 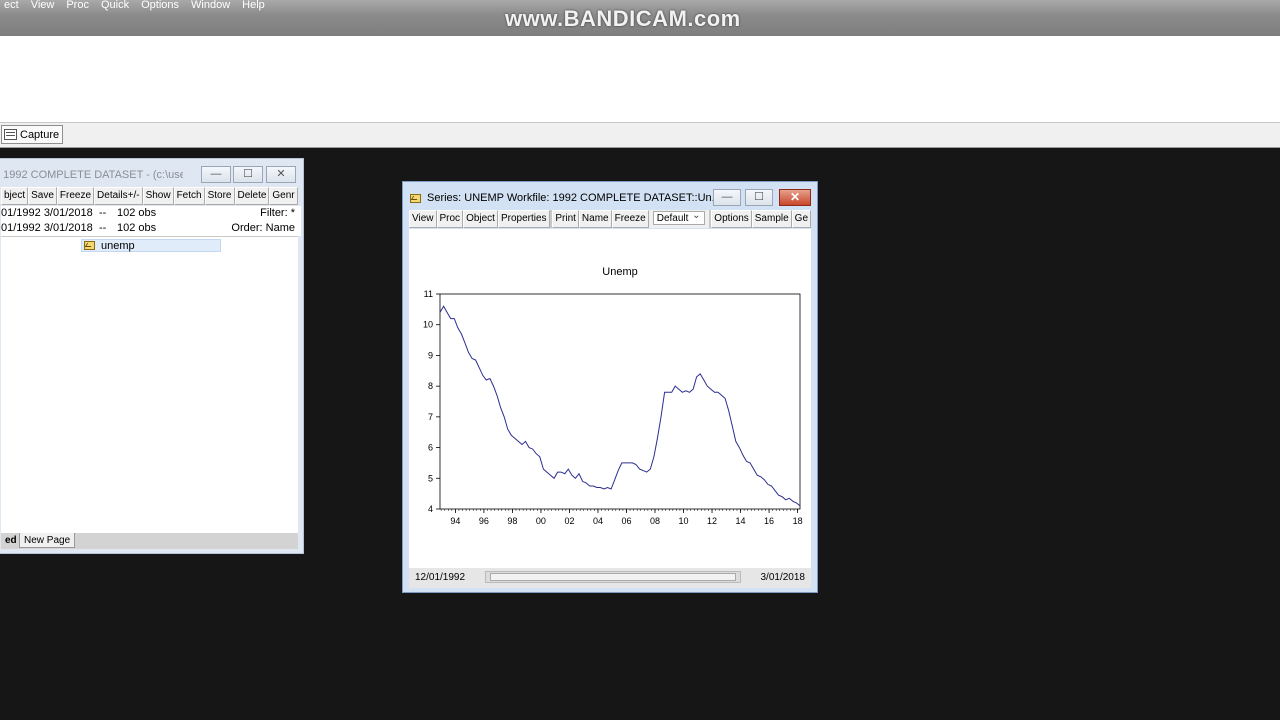 I want to click on y-tick-label: 5, so click(x=430, y=478).